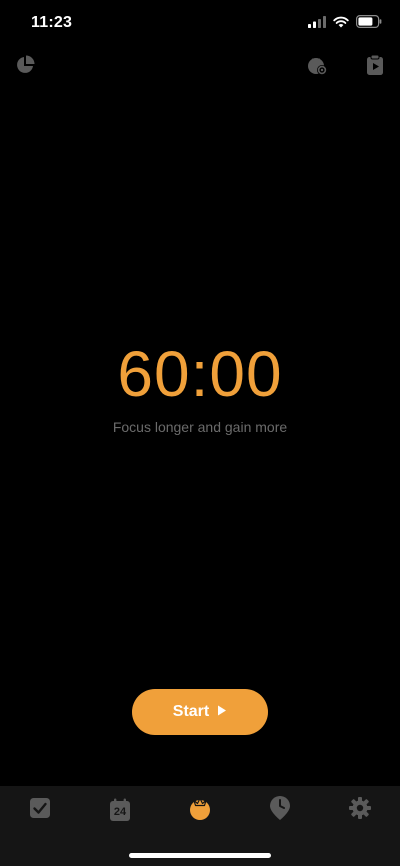  I want to click on wifi-icon, so click(341, 24).